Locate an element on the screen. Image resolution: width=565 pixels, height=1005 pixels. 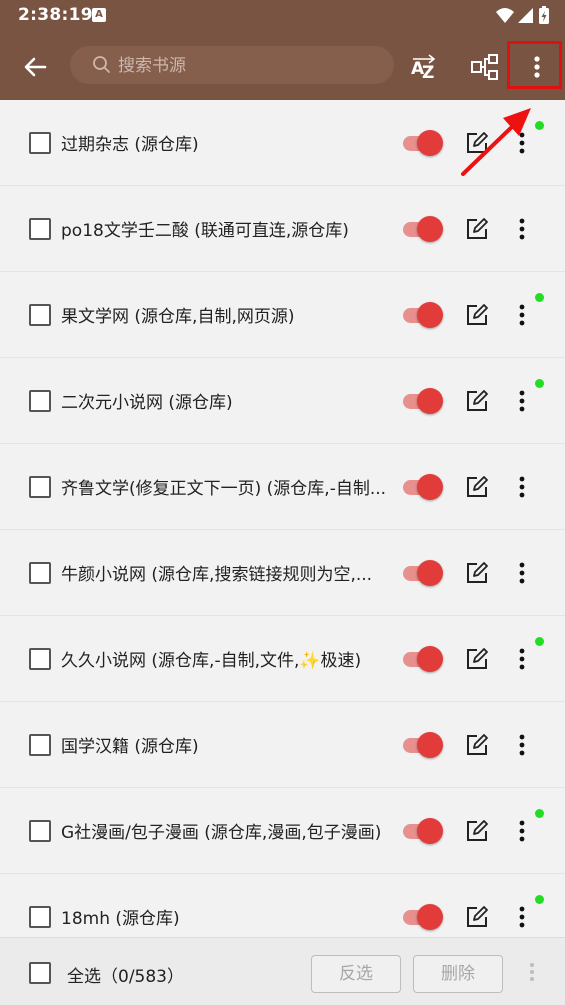
source-row: 久久小说网 (源仓库,-自制,文件,✨极速) is located at coordinates (282, 659).